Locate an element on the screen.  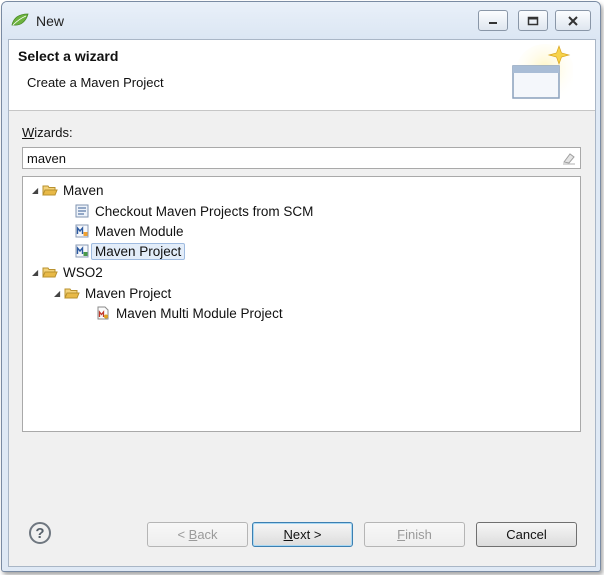
tree-item-label: Checkout Maven Projects from SCM is located at coordinates (204, 211).